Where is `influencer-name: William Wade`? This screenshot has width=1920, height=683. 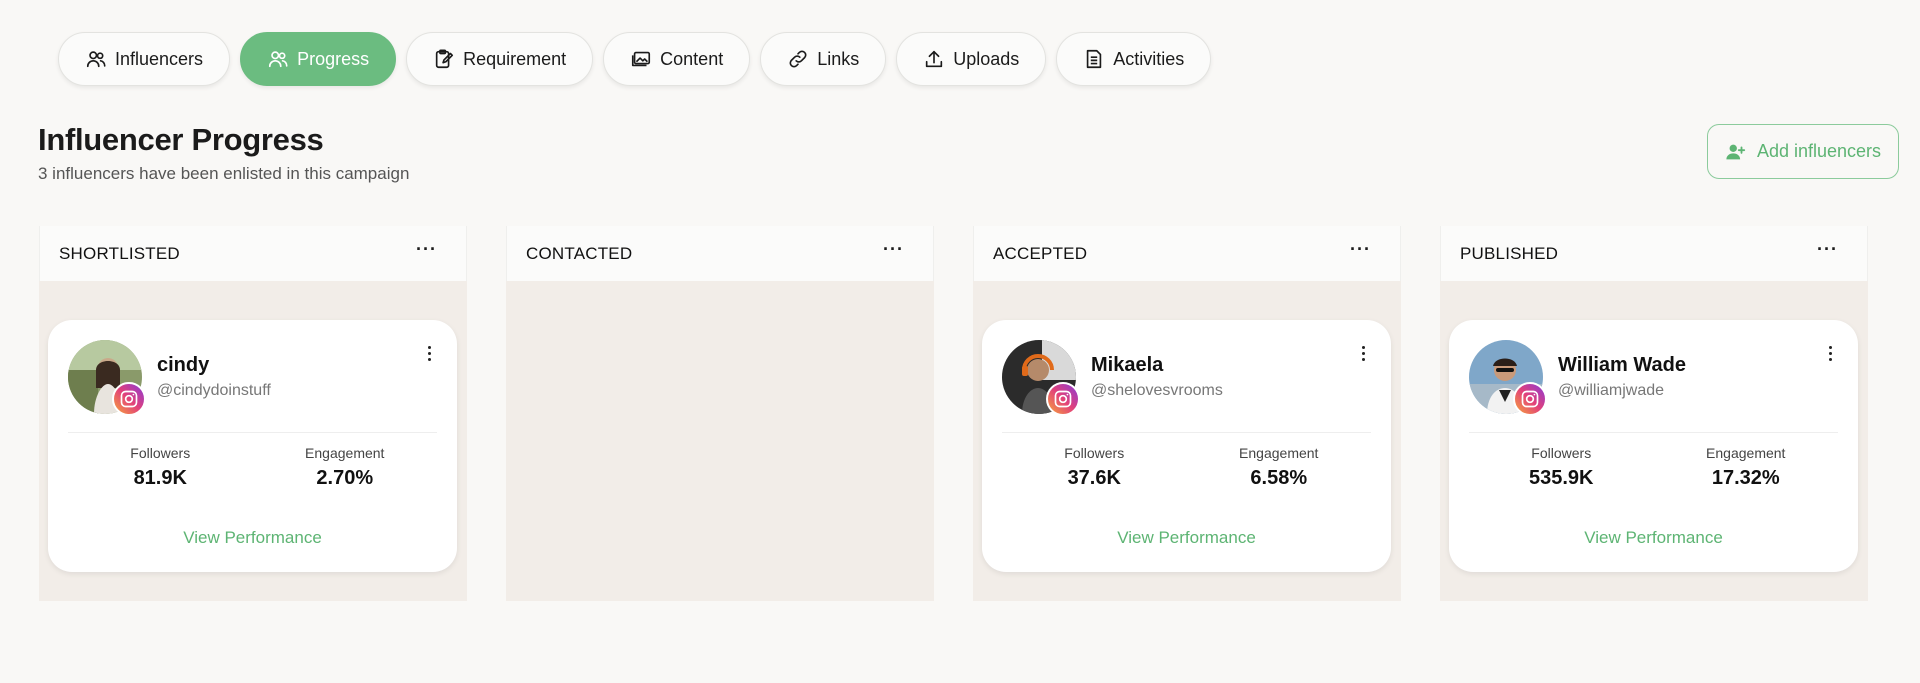
influencer-name: William Wade is located at coordinates (1622, 365).